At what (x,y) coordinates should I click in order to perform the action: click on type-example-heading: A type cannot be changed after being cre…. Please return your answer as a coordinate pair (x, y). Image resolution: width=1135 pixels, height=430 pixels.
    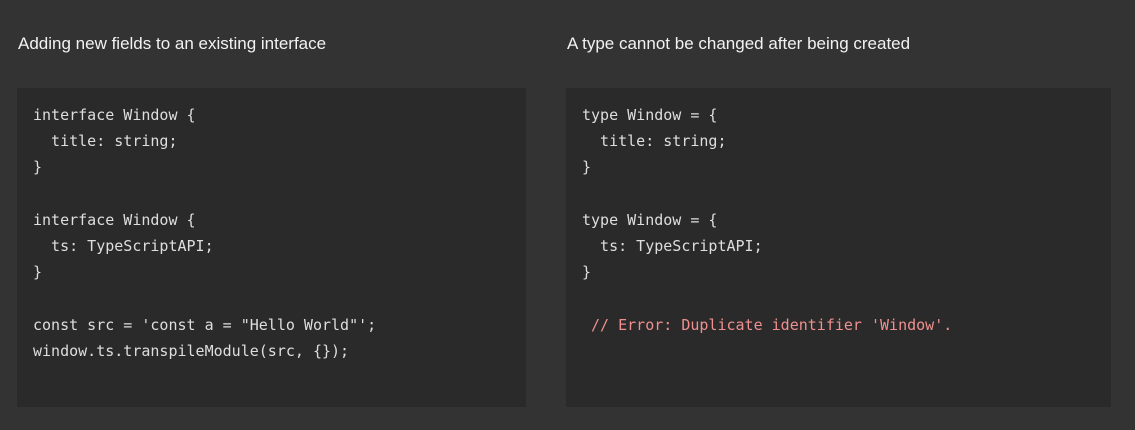
    Looking at the image, I should click on (739, 43).